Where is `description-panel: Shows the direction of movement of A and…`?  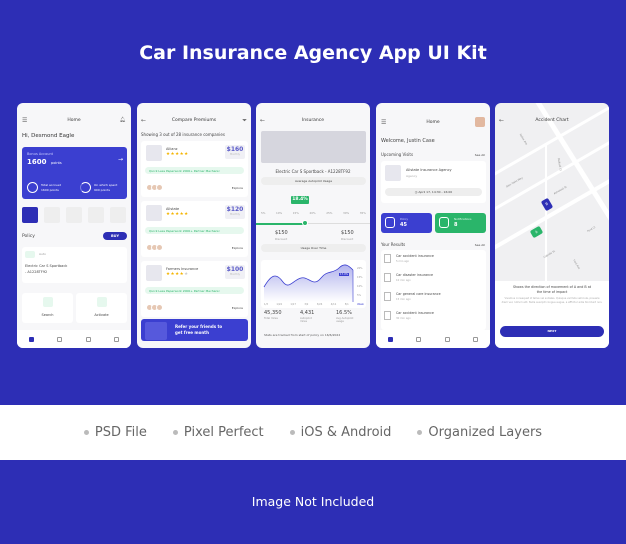 description-panel: Shows the direction of movement of A and… is located at coordinates (552, 314).